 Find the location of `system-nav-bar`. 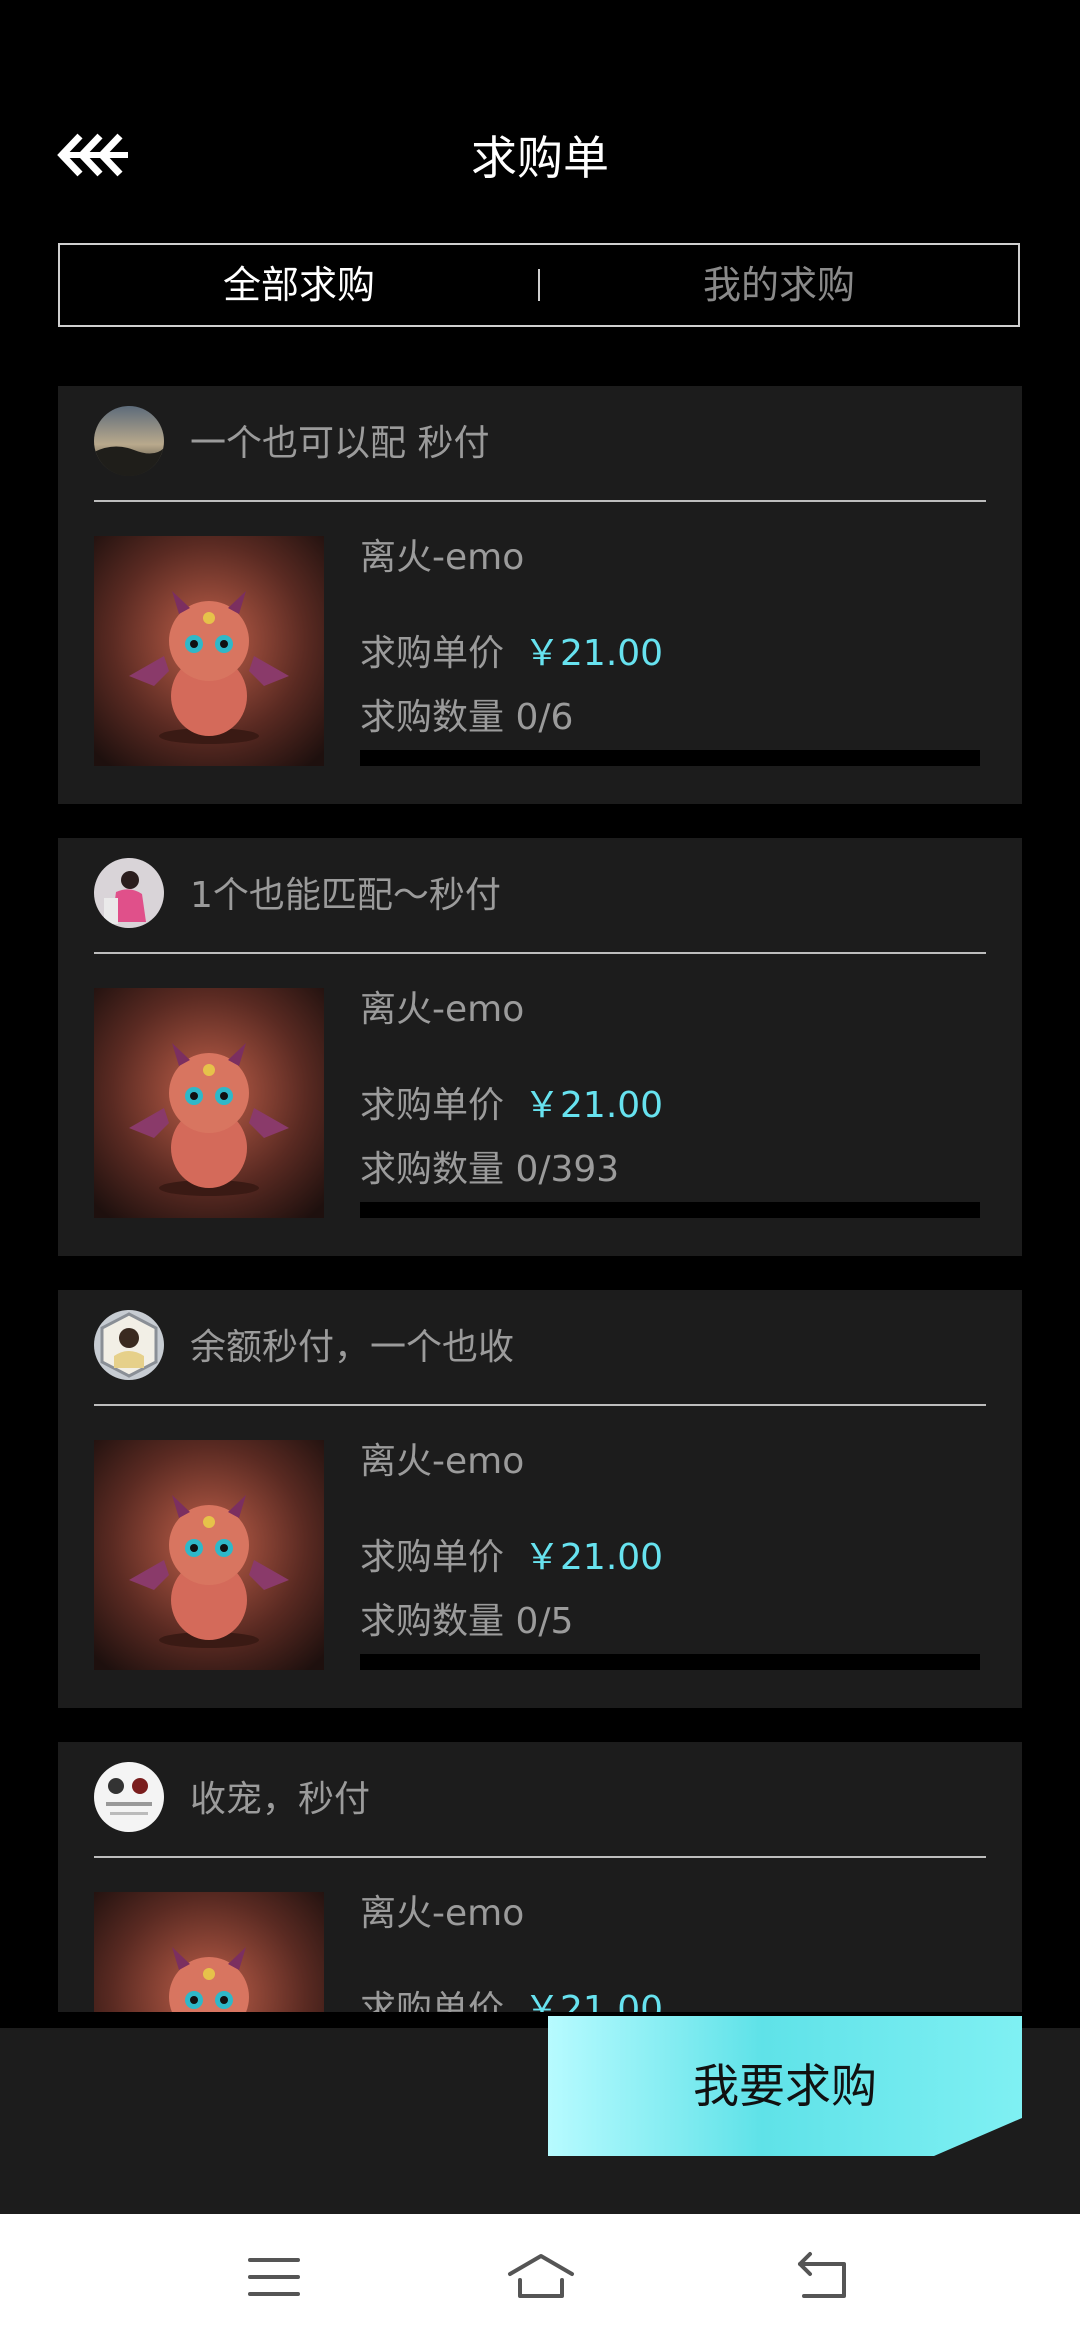

system-nav-bar is located at coordinates (540, 2277).